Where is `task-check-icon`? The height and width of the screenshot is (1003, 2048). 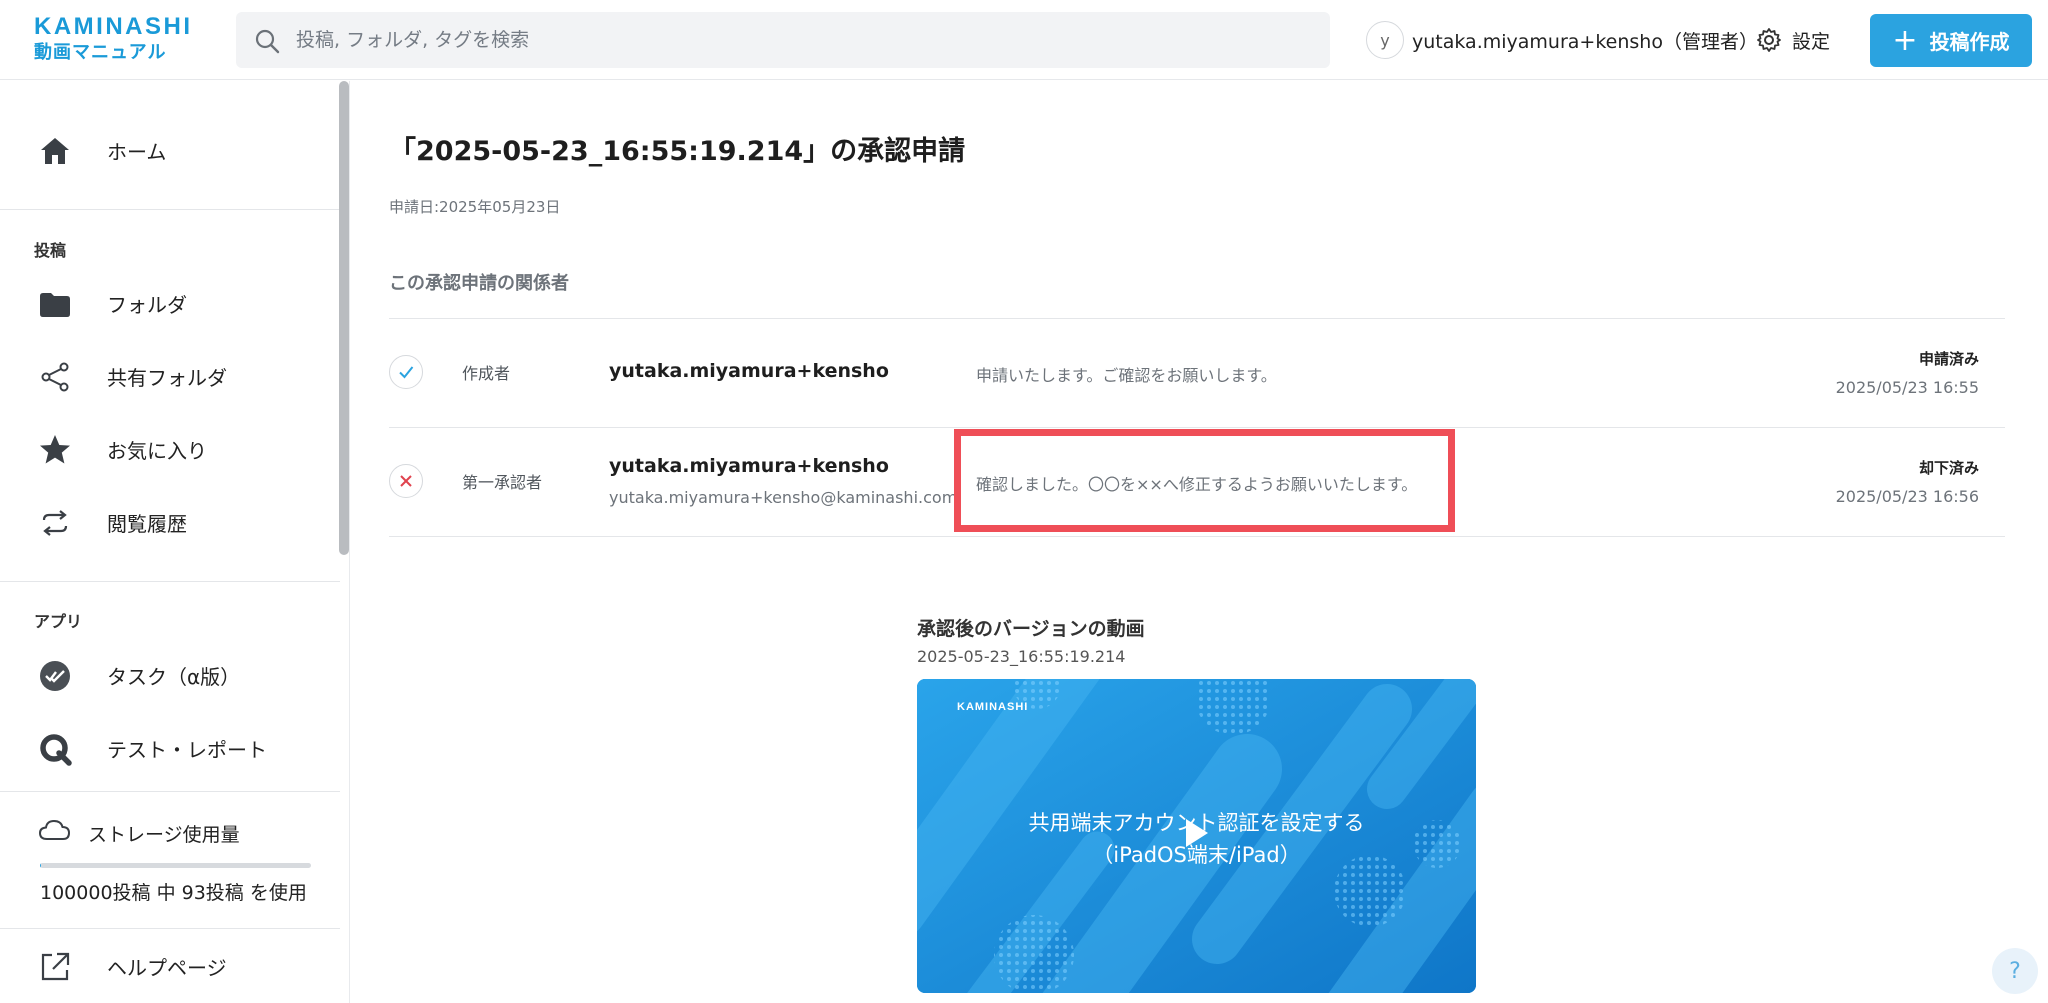
task-check-icon is located at coordinates (55, 676).